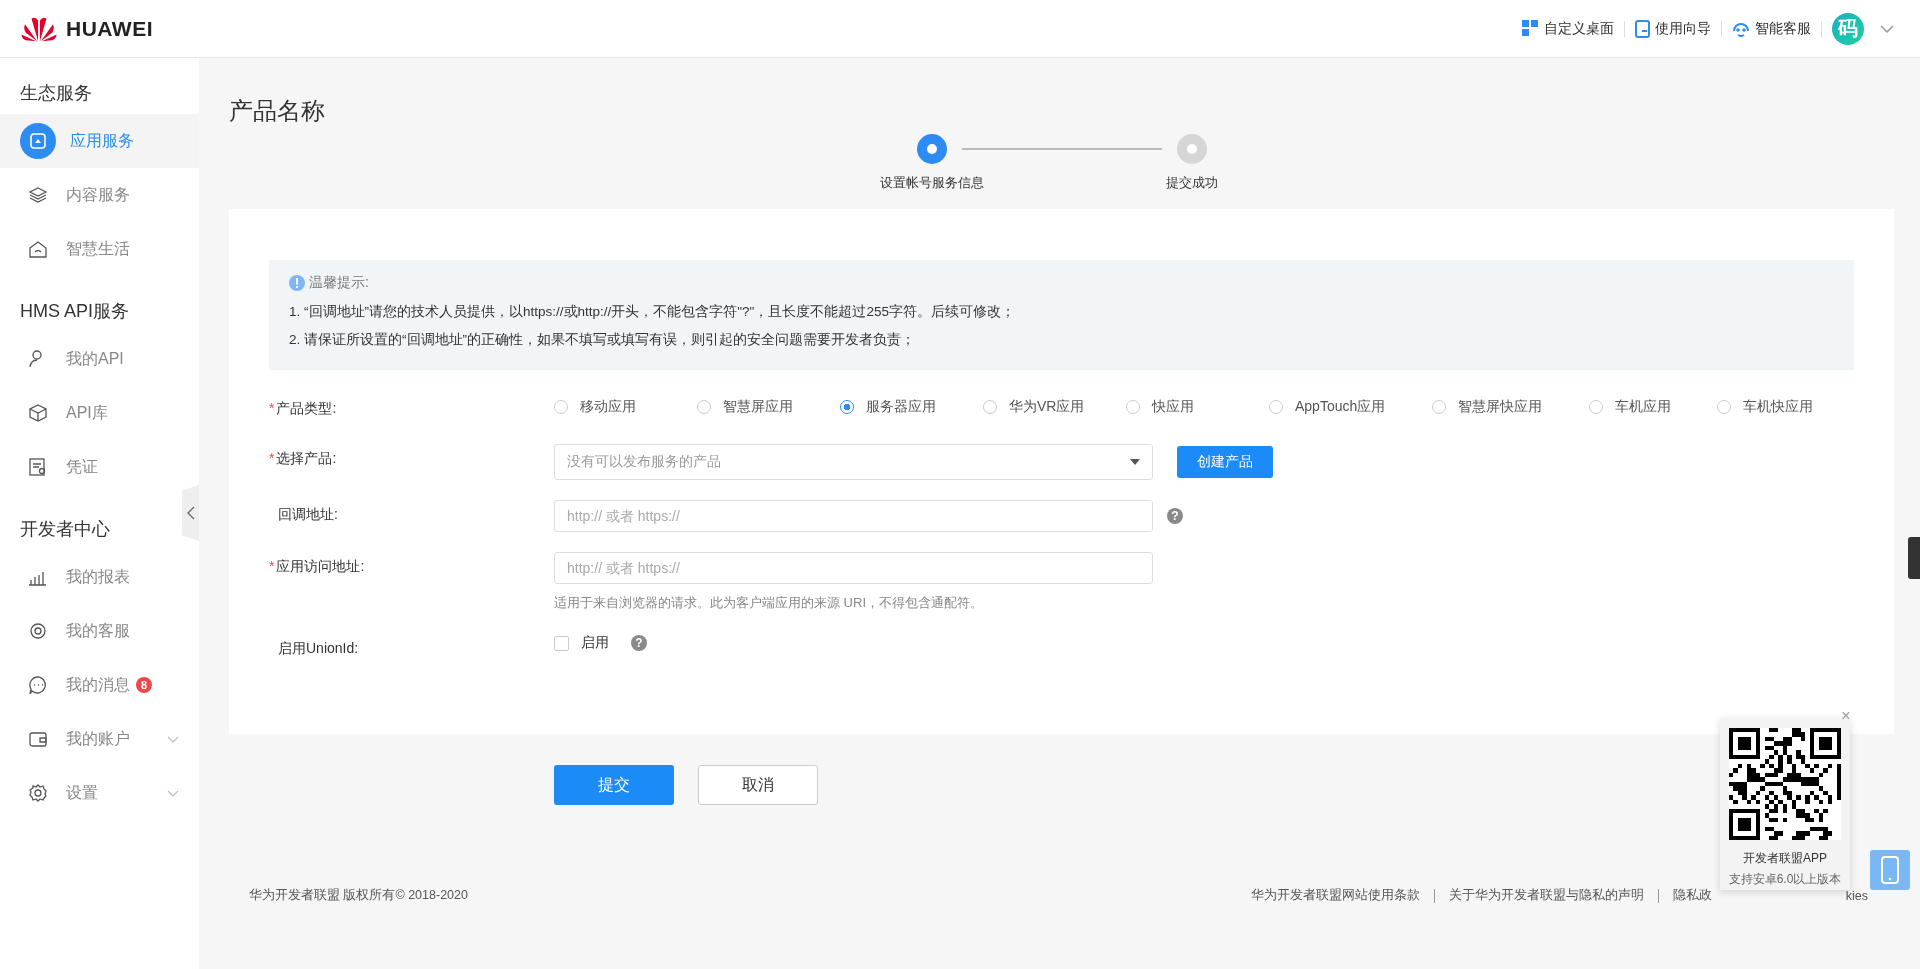 The height and width of the screenshot is (969, 1920). What do you see at coordinates (1785, 879) in the screenshot?
I see `qr-subtitle: 支持安卓6.0以上版本` at bounding box center [1785, 879].